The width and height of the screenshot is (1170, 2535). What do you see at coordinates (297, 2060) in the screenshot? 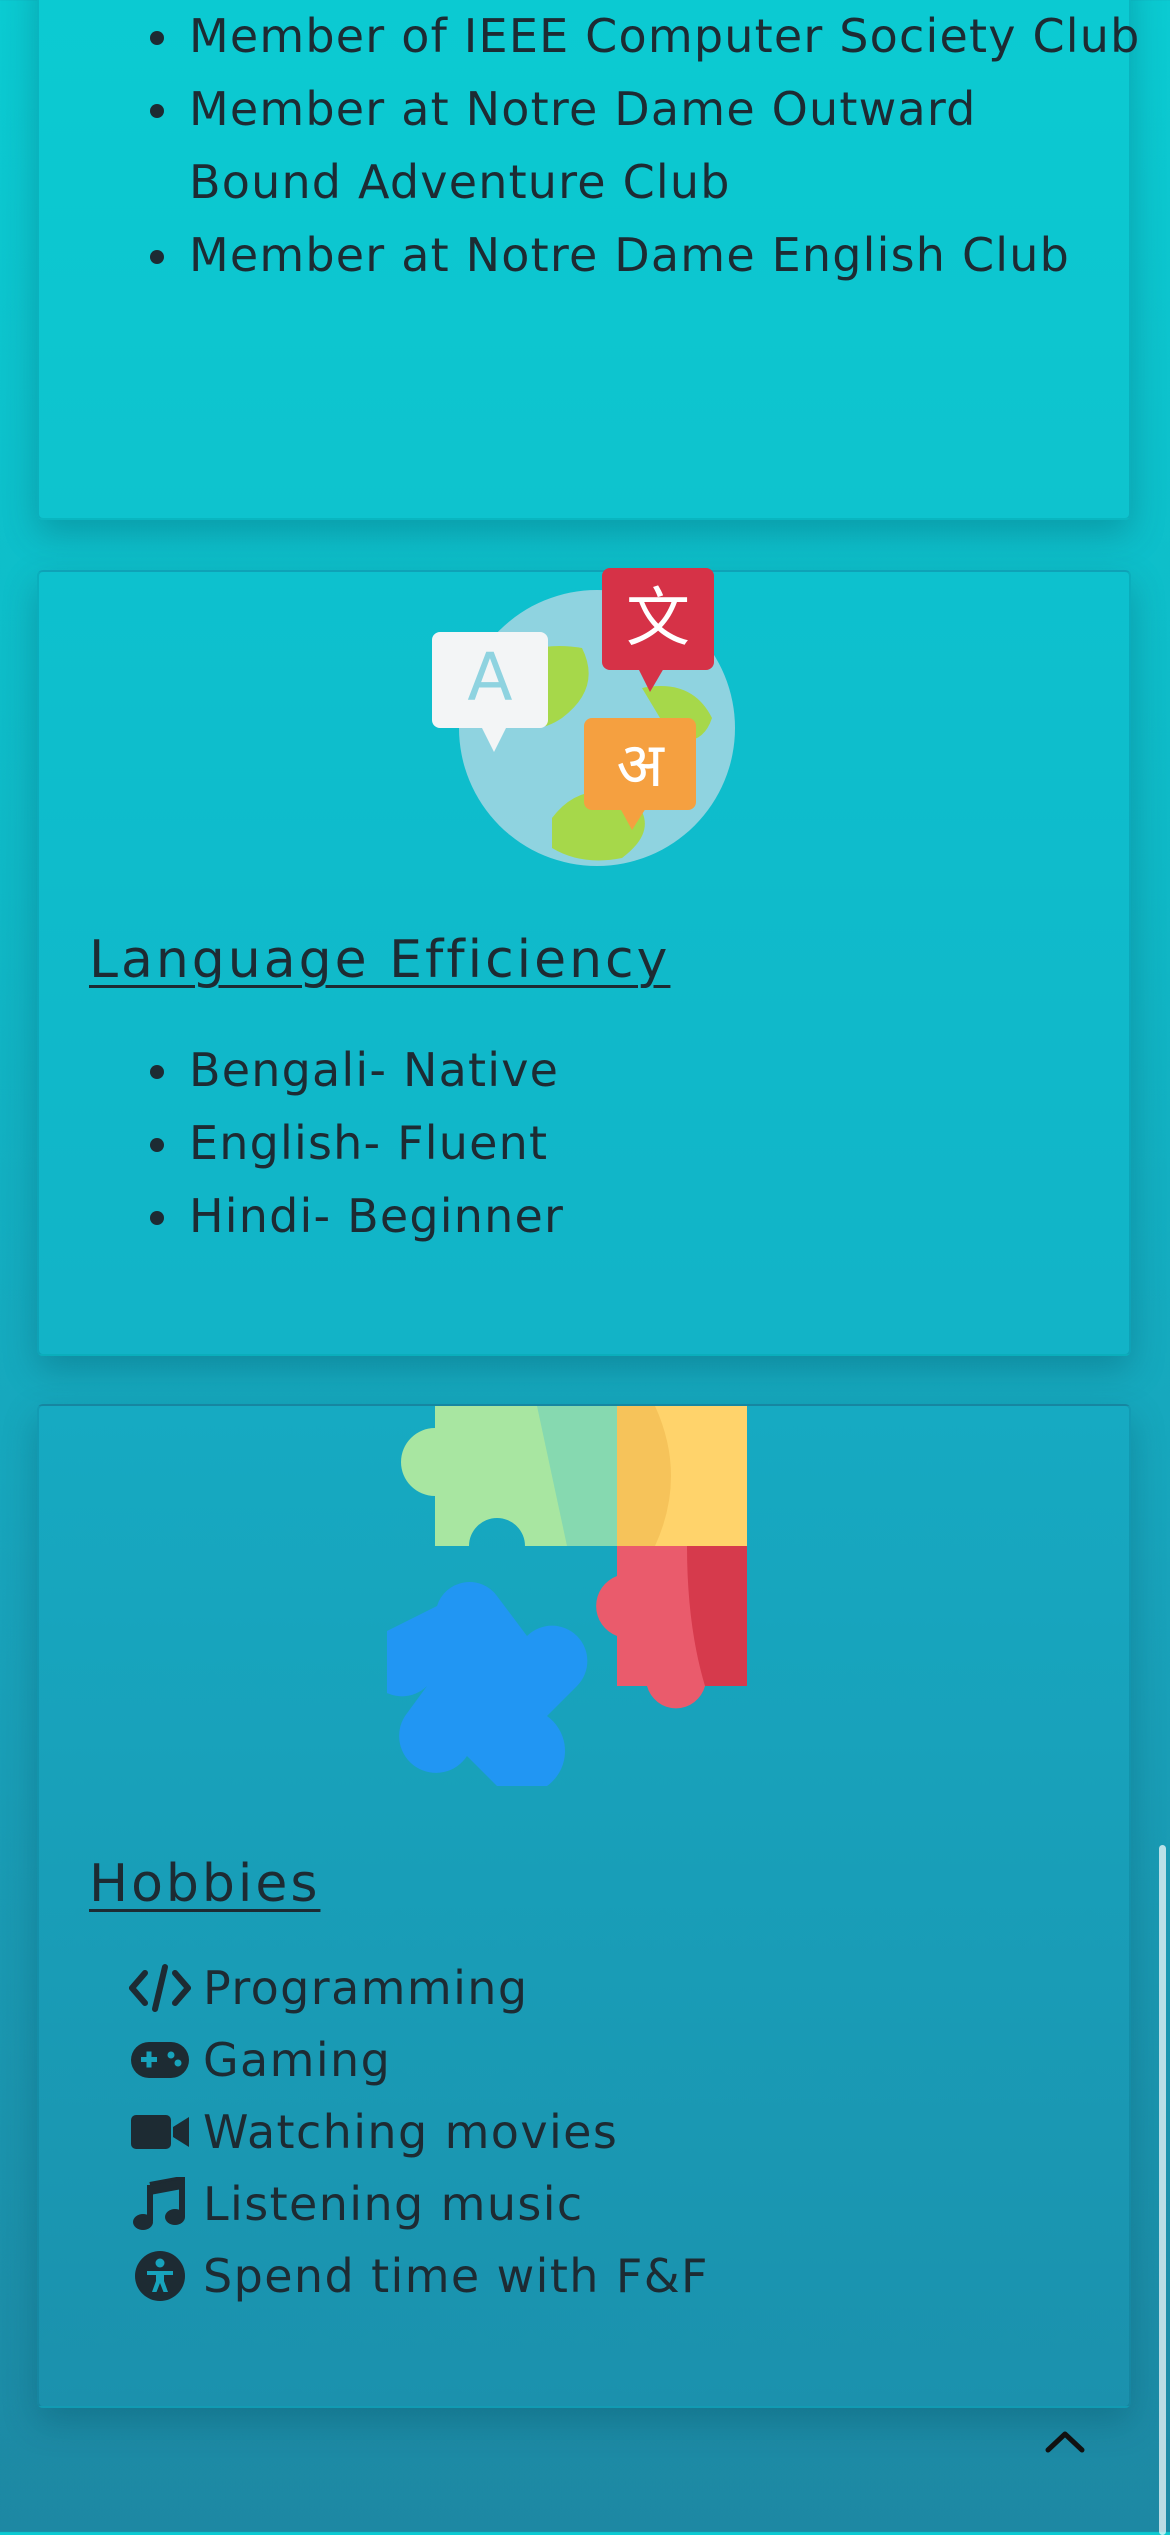
I see `hobby-label: Gaming` at bounding box center [297, 2060].